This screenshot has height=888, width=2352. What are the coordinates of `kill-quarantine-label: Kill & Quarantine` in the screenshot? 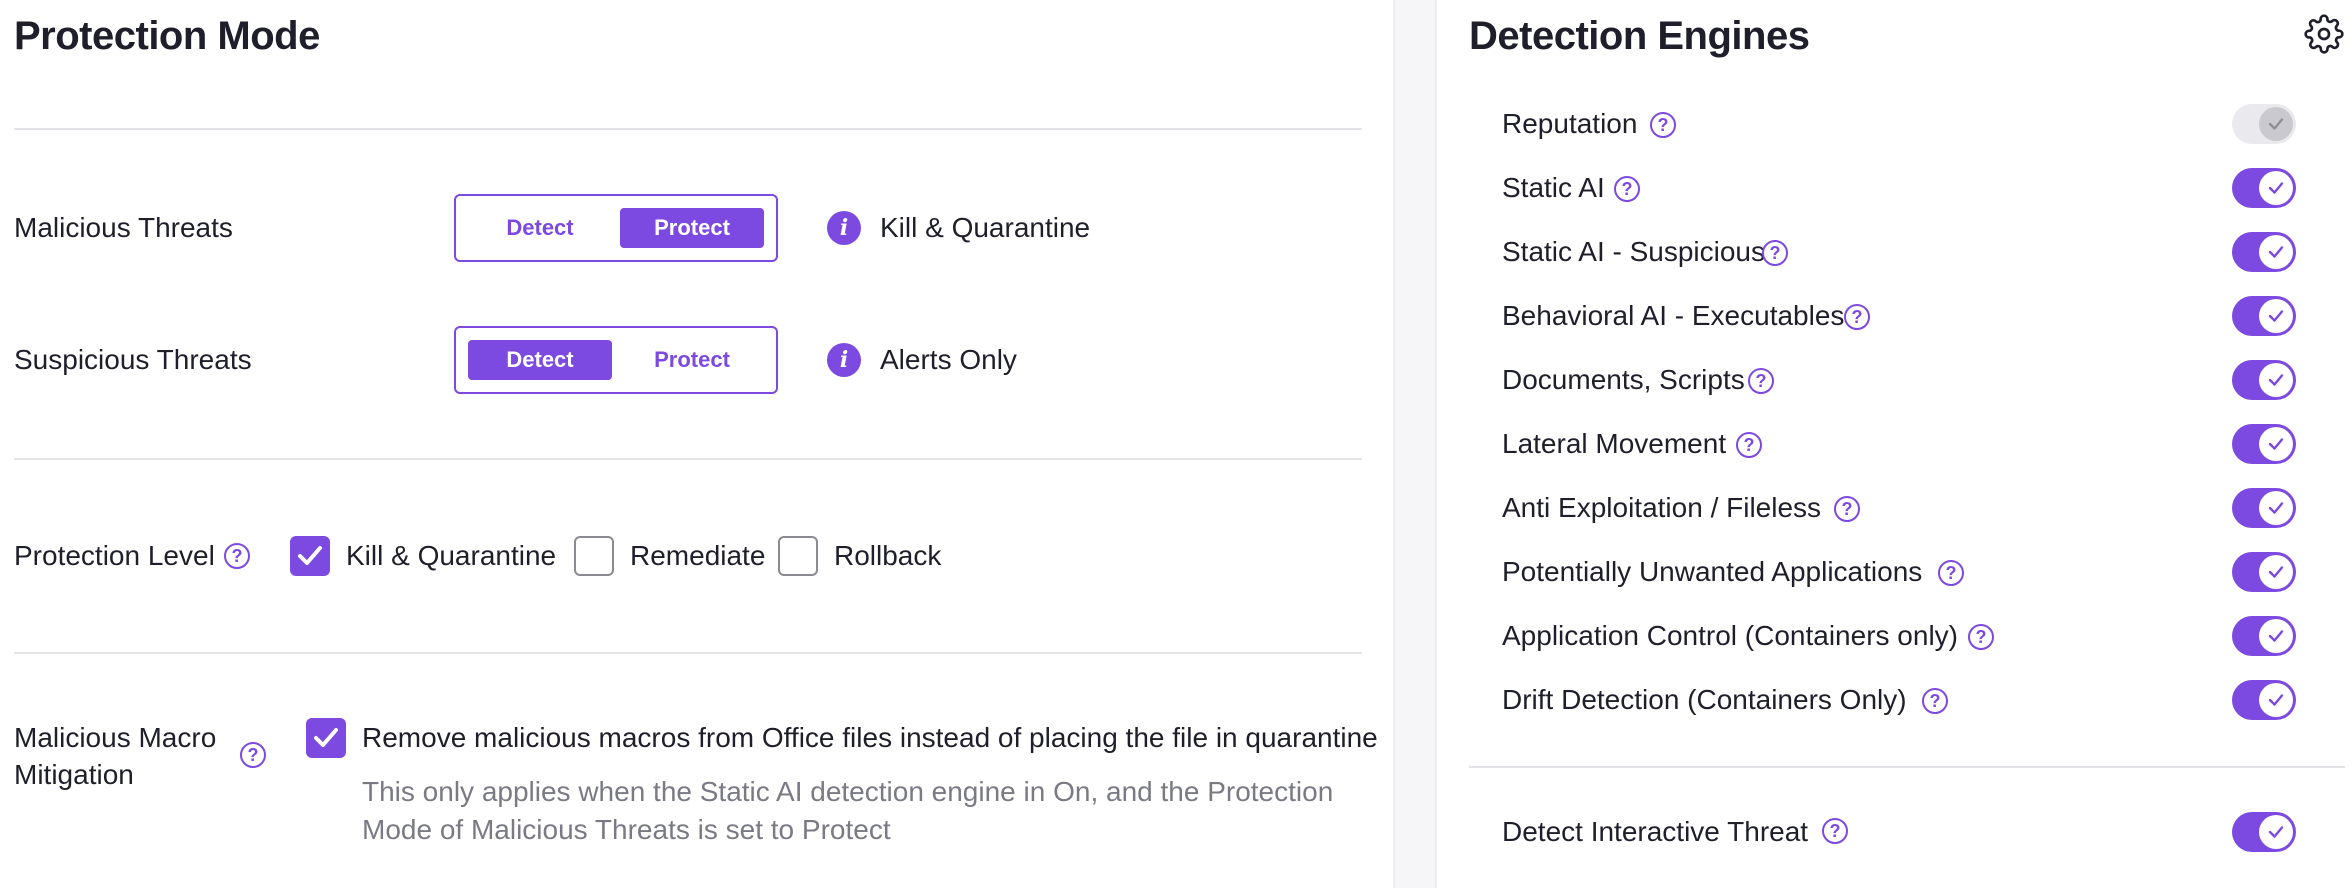 It's located at (451, 555).